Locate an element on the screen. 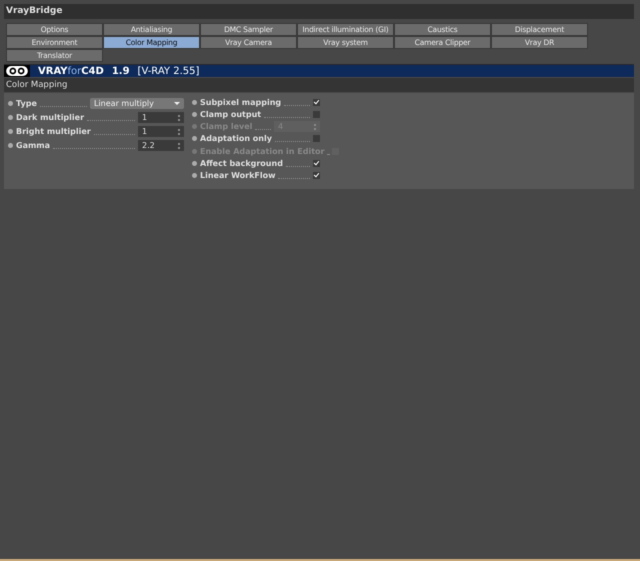  version-number: 1.9 is located at coordinates (121, 71).